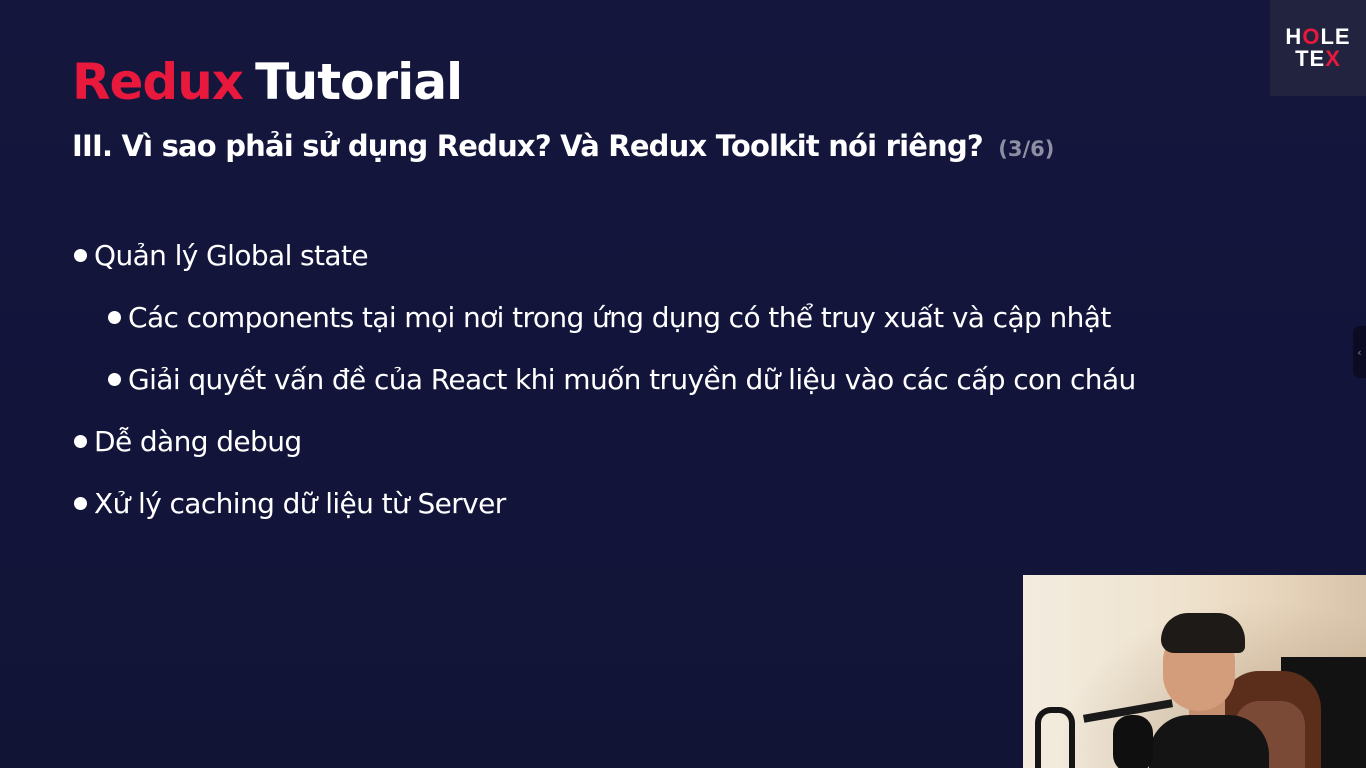 The height and width of the screenshot is (768, 1366). I want to click on microphone-icon, so click(1133, 741).